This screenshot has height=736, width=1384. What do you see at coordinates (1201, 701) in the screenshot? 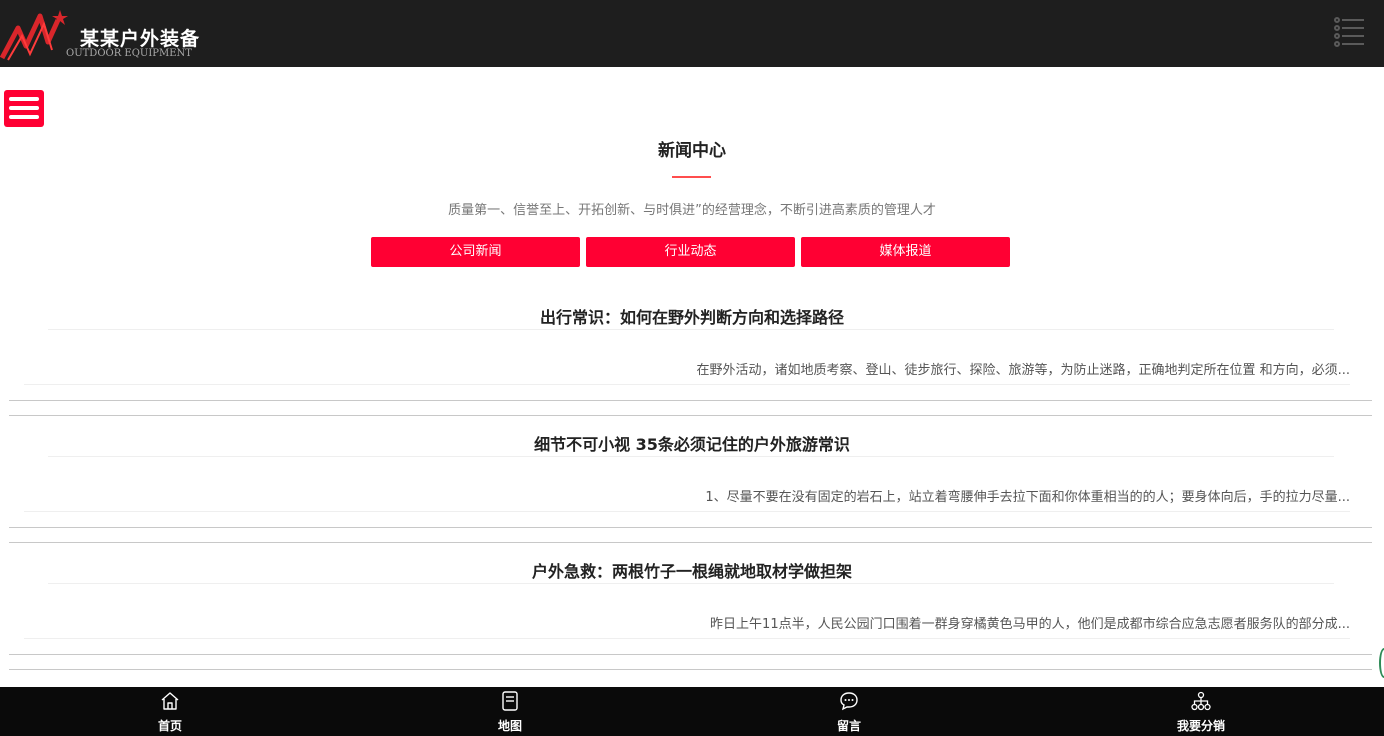
I see `distribution-icon` at bounding box center [1201, 701].